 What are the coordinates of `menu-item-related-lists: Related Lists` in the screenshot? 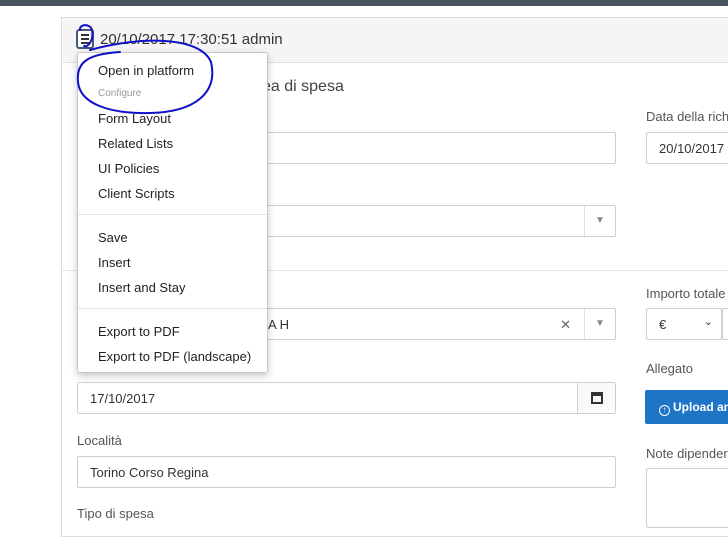 It's located at (135, 143).